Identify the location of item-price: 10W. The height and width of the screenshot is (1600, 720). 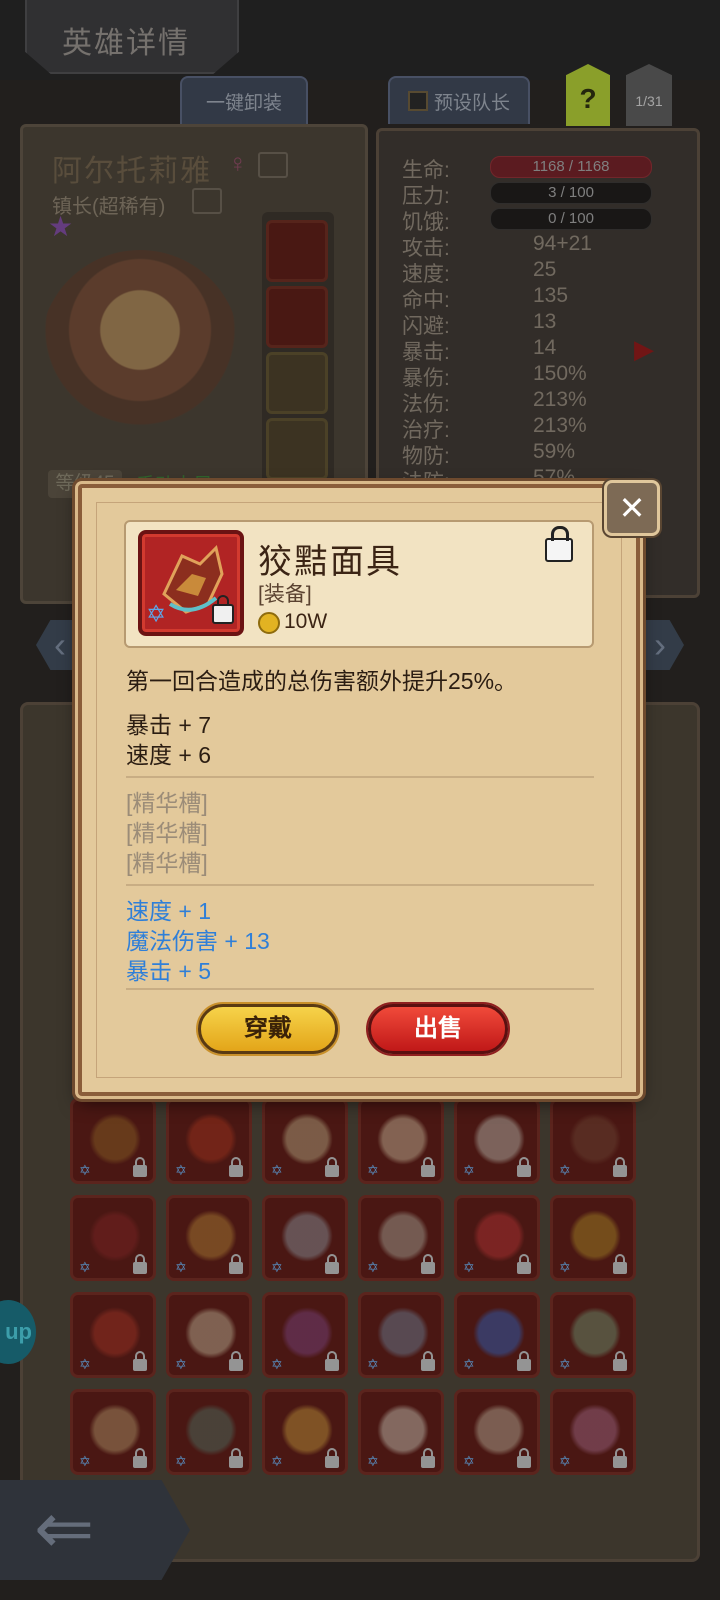
(306, 621).